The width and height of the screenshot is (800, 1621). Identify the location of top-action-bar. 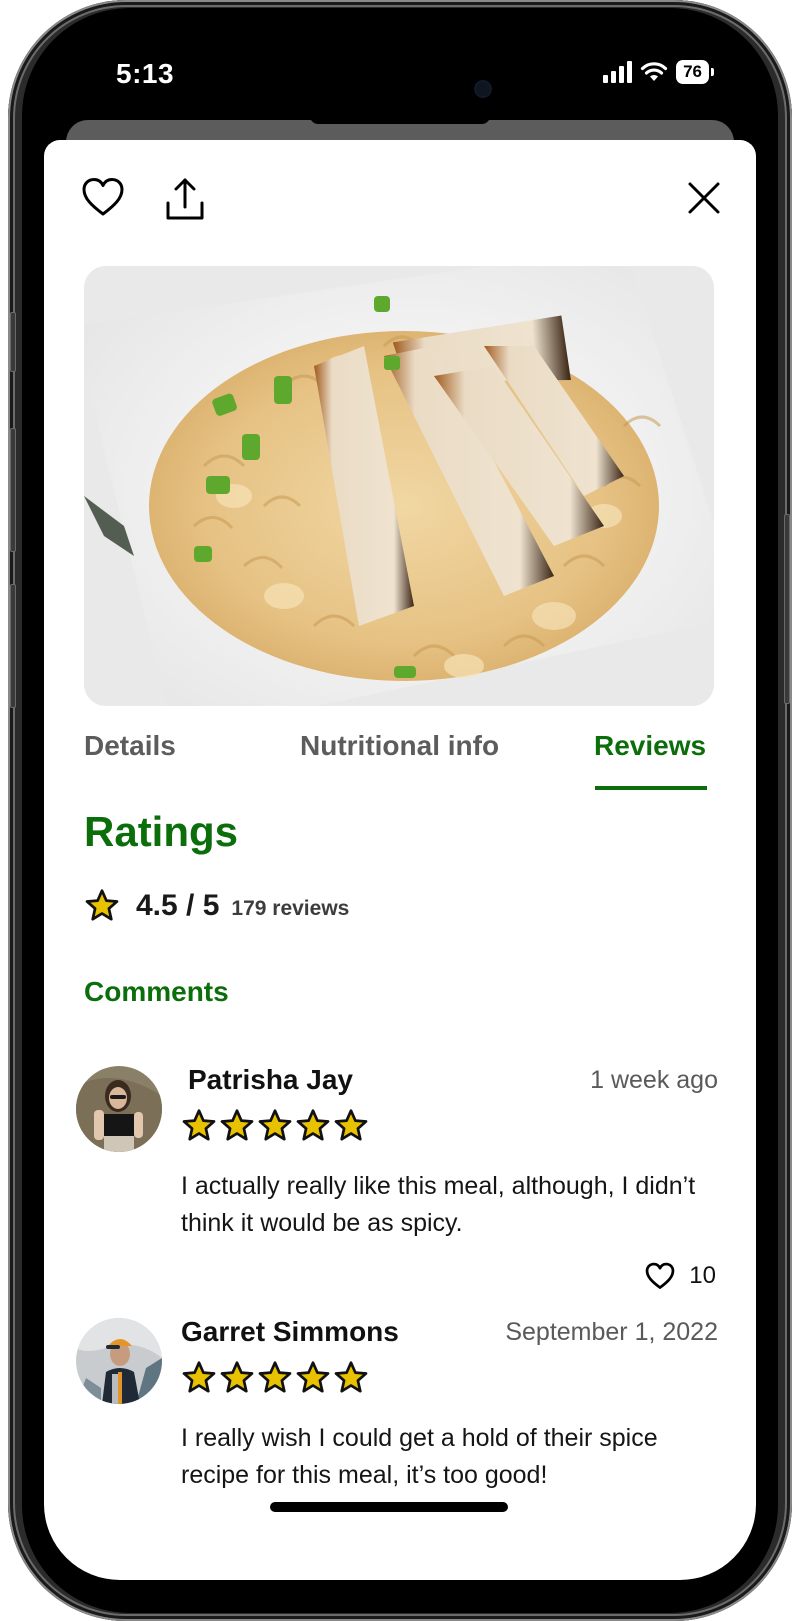
(400, 190).